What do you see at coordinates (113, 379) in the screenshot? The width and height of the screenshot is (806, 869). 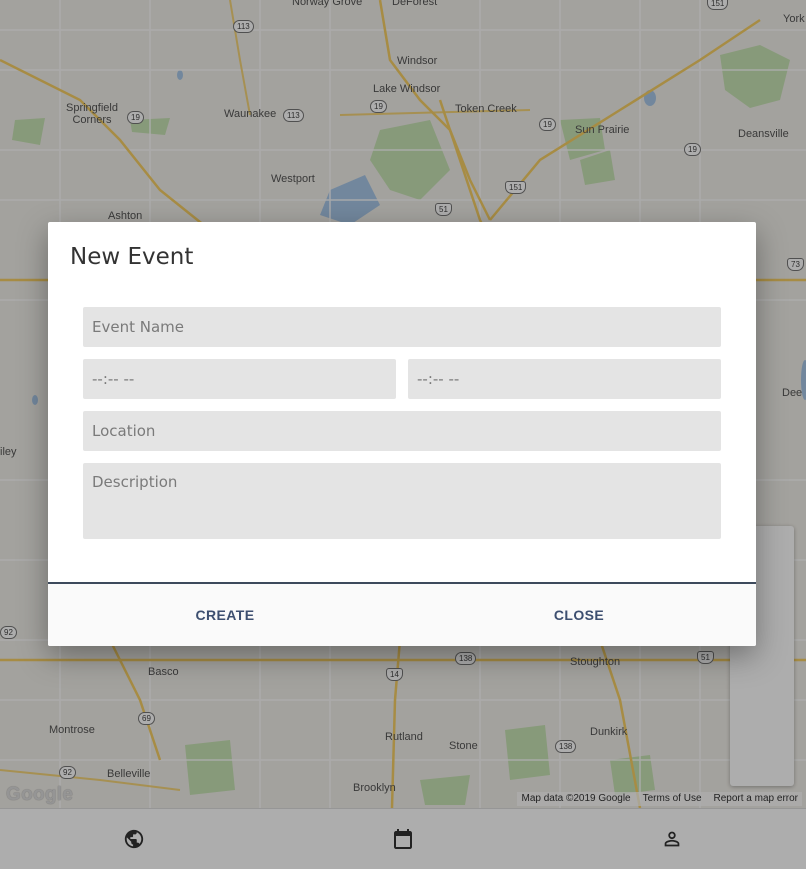 I see `start-time-value: --:-- --` at bounding box center [113, 379].